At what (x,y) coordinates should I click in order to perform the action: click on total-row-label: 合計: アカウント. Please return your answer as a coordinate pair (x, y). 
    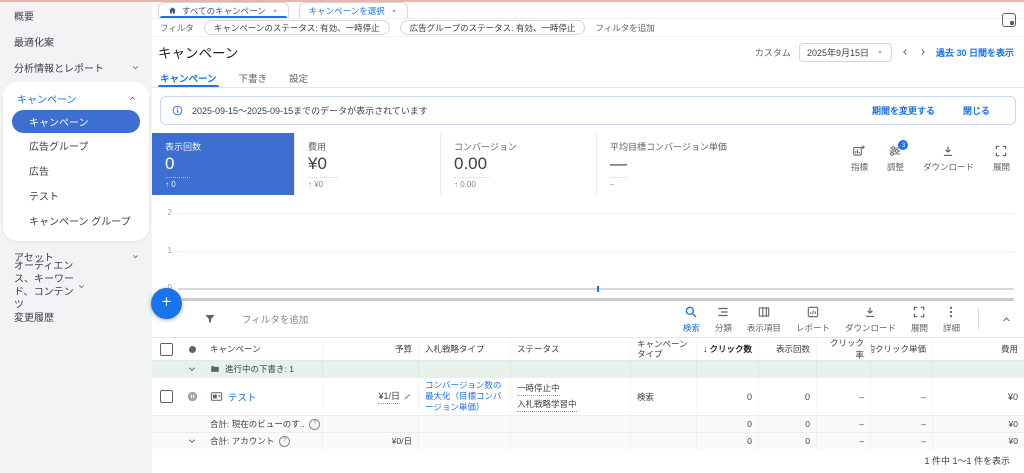
    Looking at the image, I should click on (242, 441).